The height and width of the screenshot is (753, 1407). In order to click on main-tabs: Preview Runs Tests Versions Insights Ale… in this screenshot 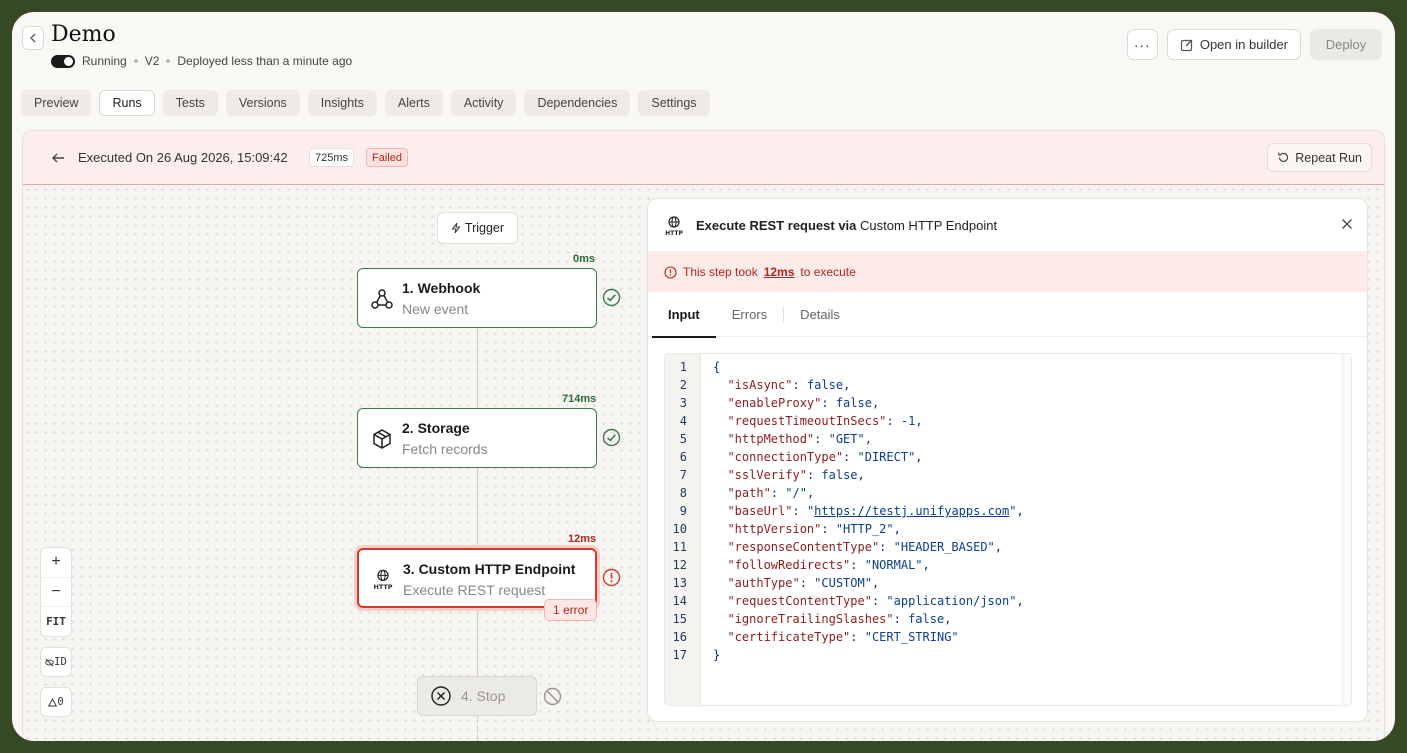, I will do `click(365, 103)`.